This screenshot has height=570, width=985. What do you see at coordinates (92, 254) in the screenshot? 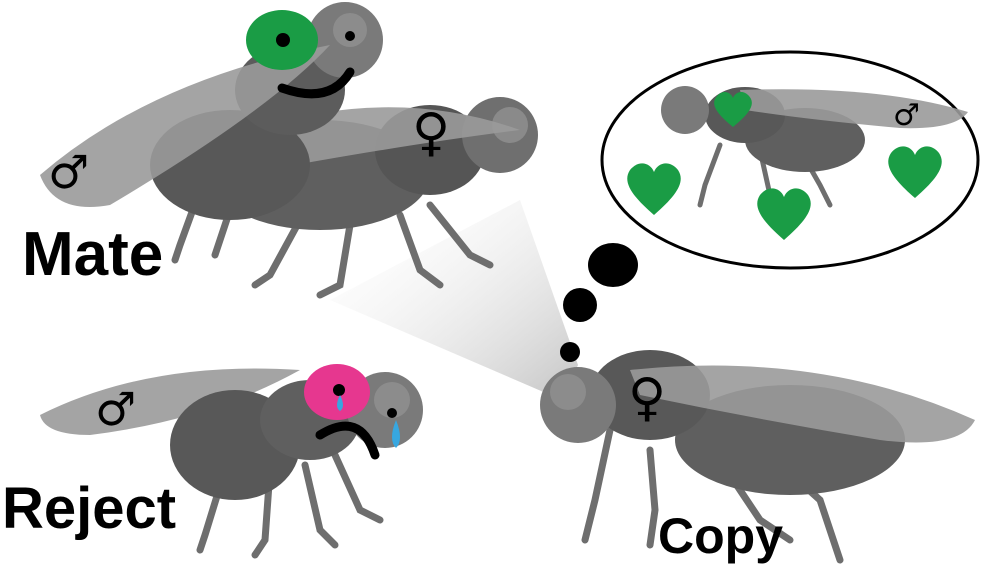
I see `label-mate: Mate` at bounding box center [92, 254].